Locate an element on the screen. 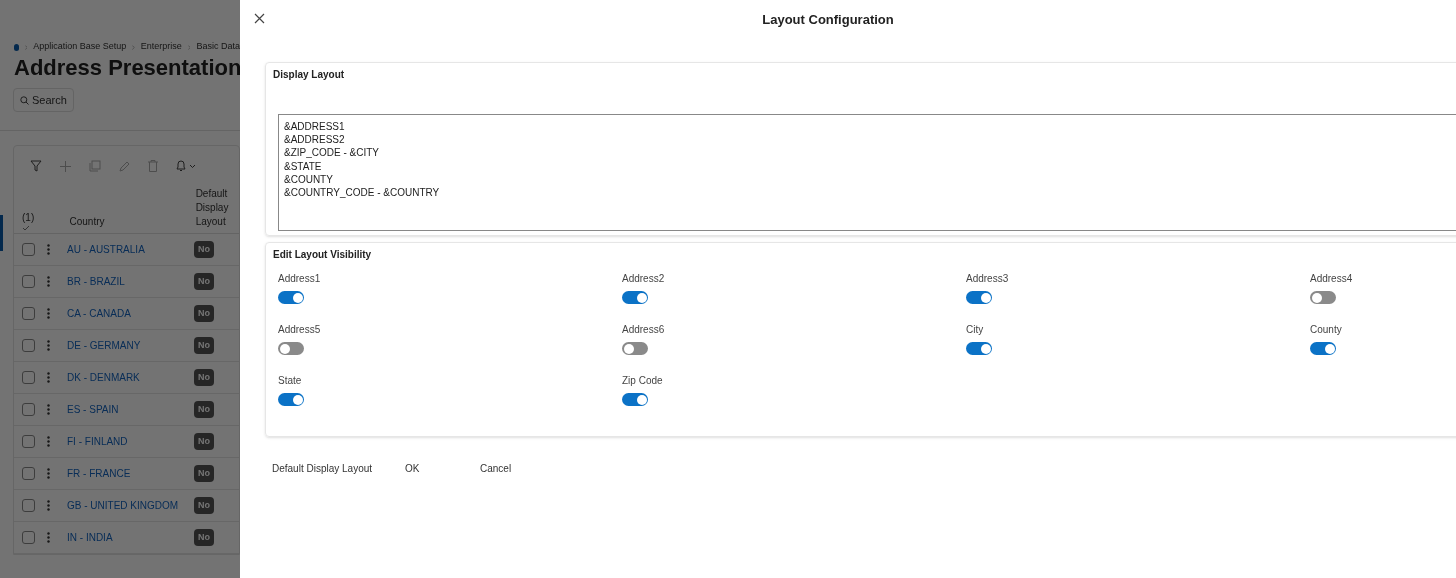  selection-count: (1) is located at coordinates (29, 218).